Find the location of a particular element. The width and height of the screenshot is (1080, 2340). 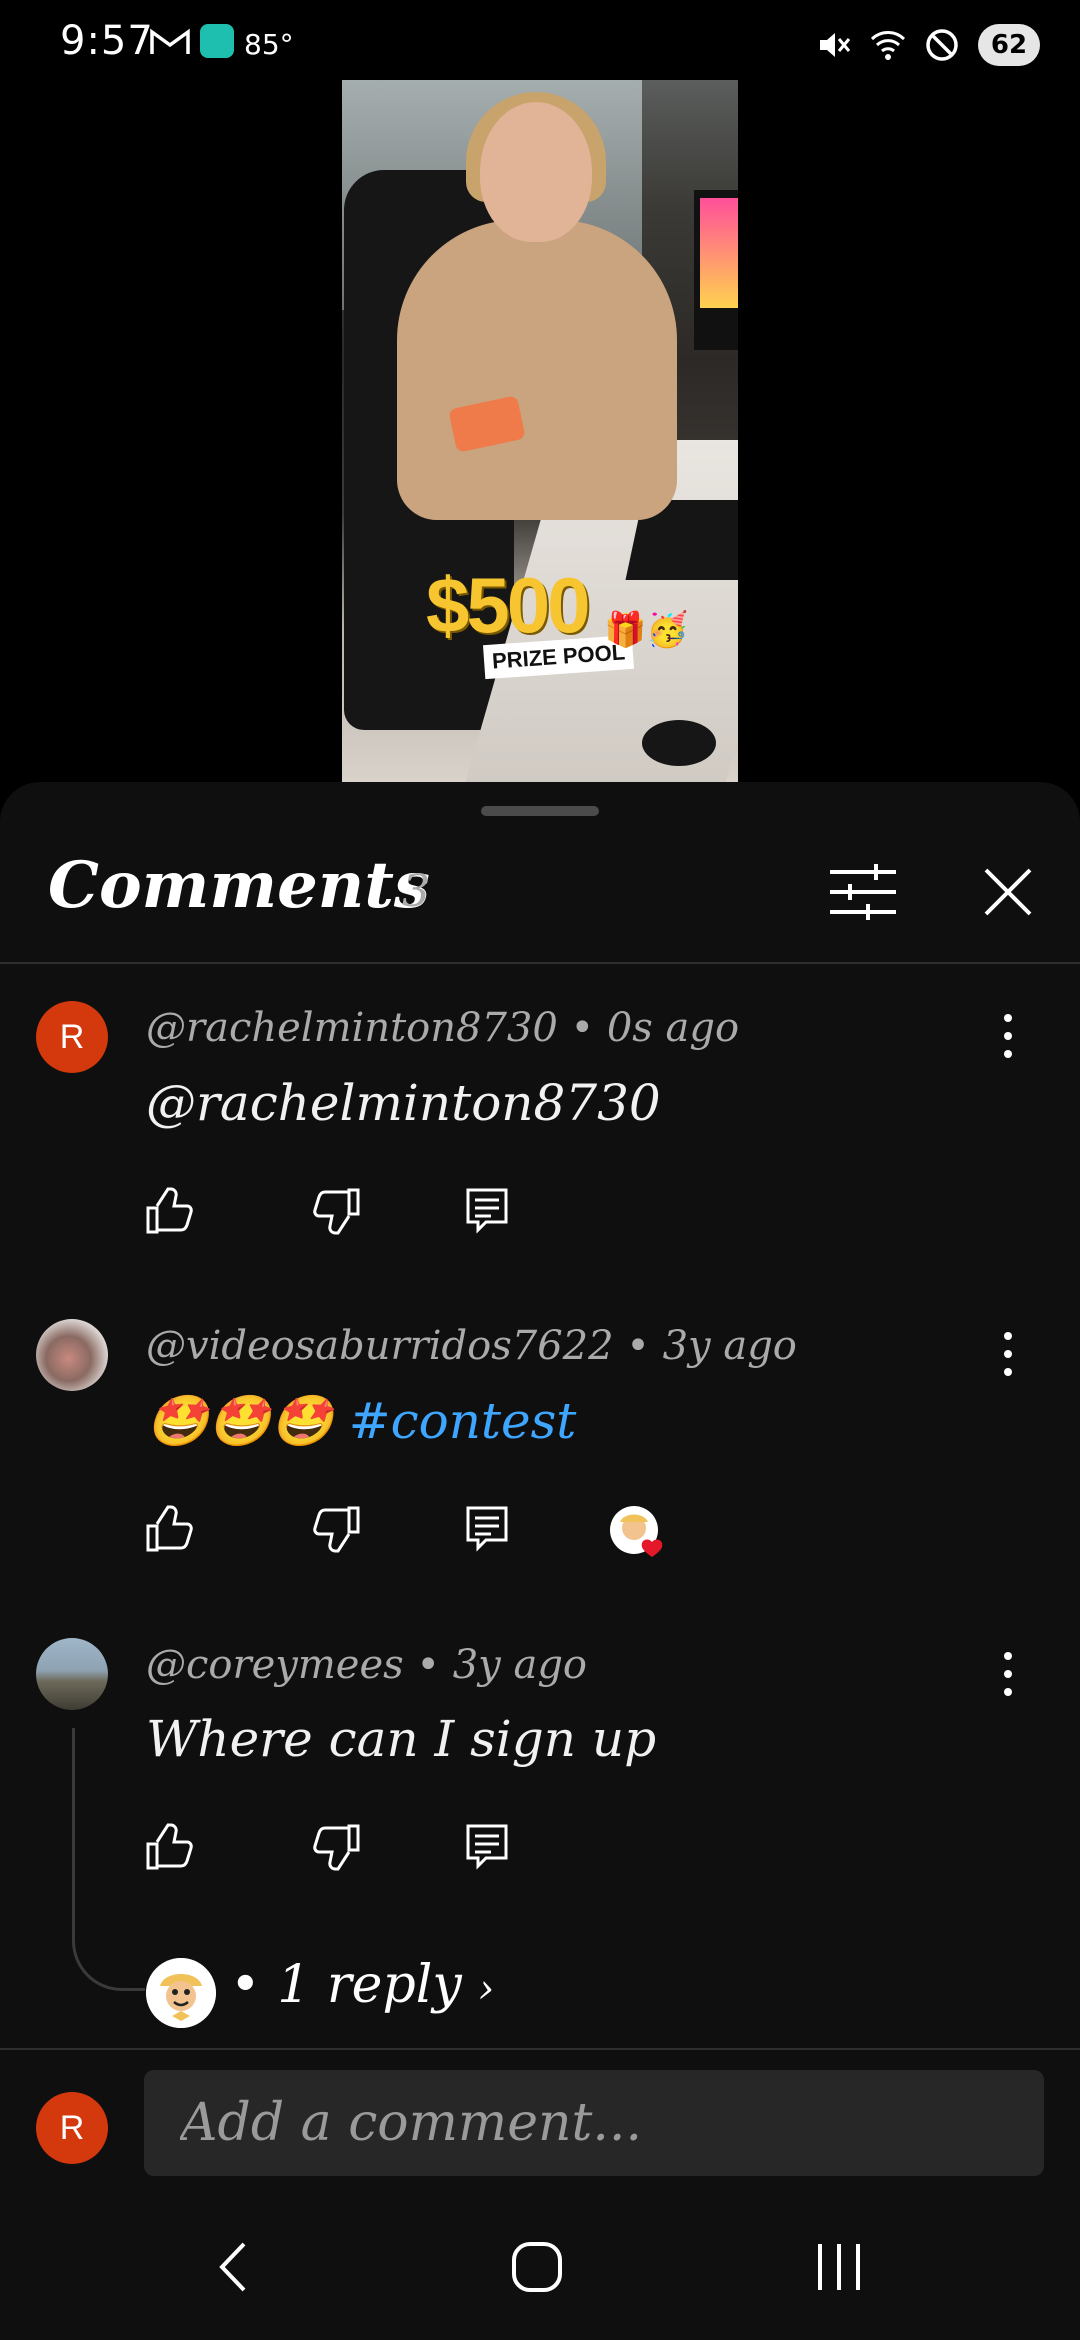

status-time: 9:57 is located at coordinates (107, 41).